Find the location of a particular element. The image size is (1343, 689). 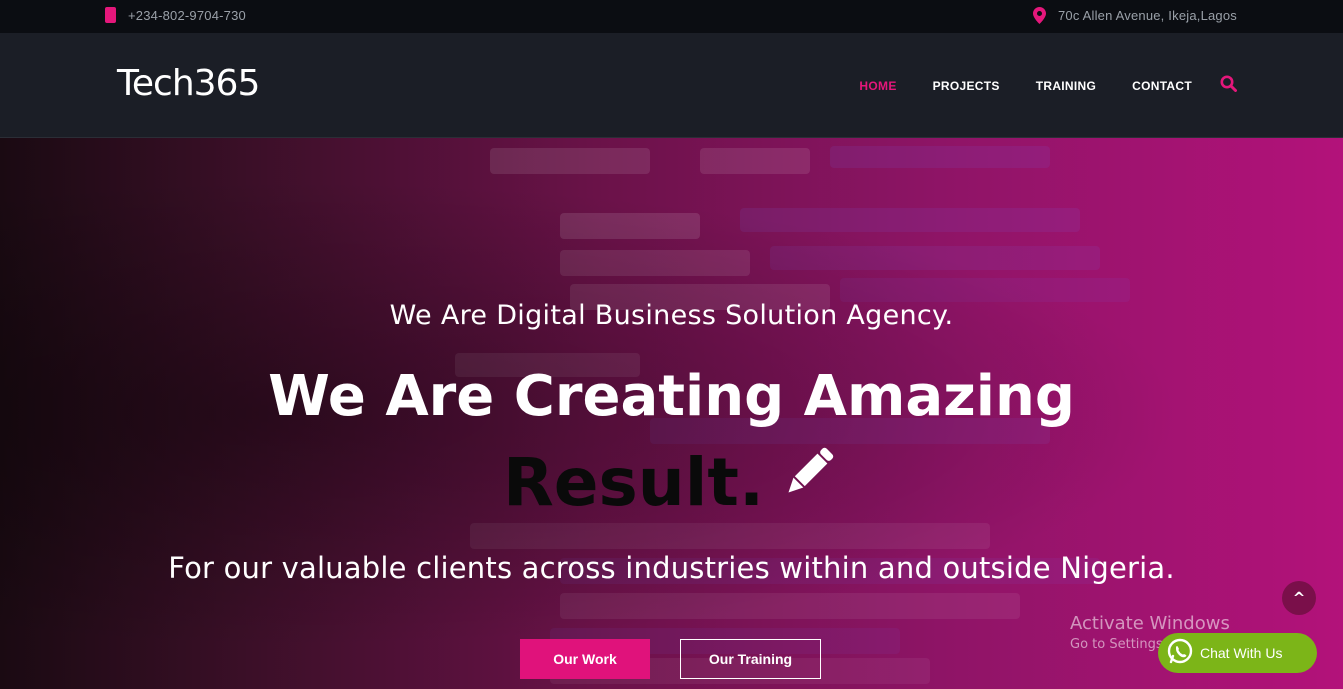

hero-headline-accent-text: Result. is located at coordinates (633, 482).